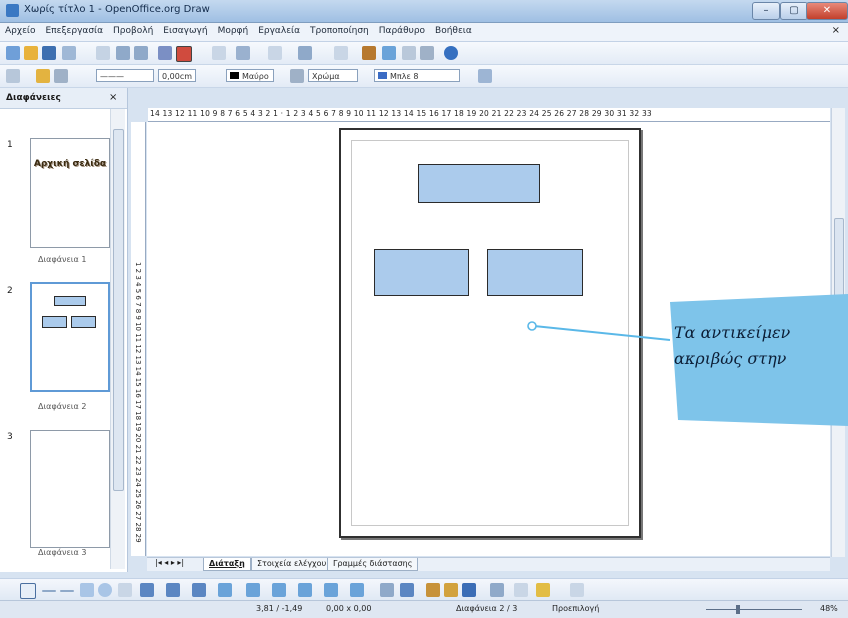 The image size is (848, 618). Describe the element at coordinates (369, 53) in the screenshot. I see `chart-icon` at that location.